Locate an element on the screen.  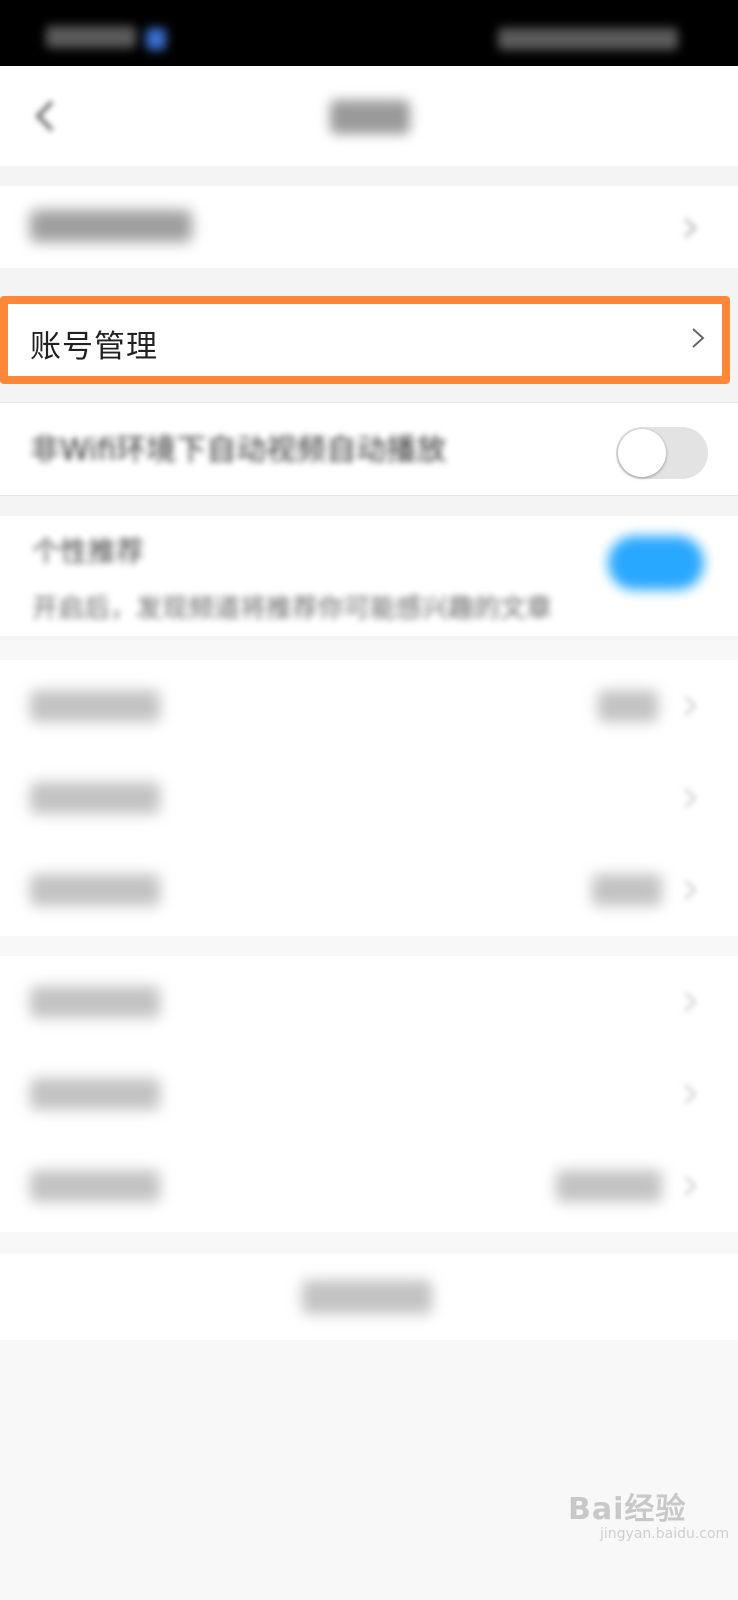
logout-row is located at coordinates (369, 1297).